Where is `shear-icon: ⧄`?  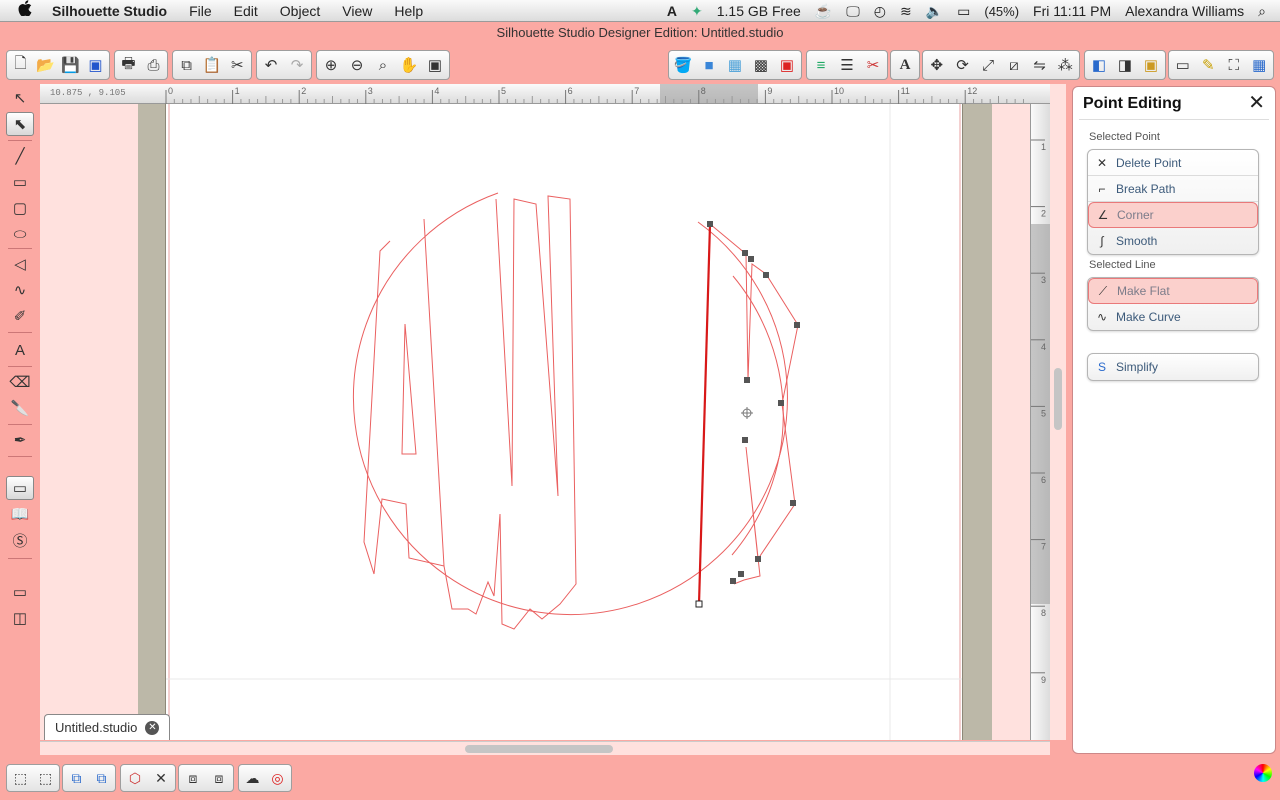 shear-icon: ⧄ is located at coordinates (1014, 65).